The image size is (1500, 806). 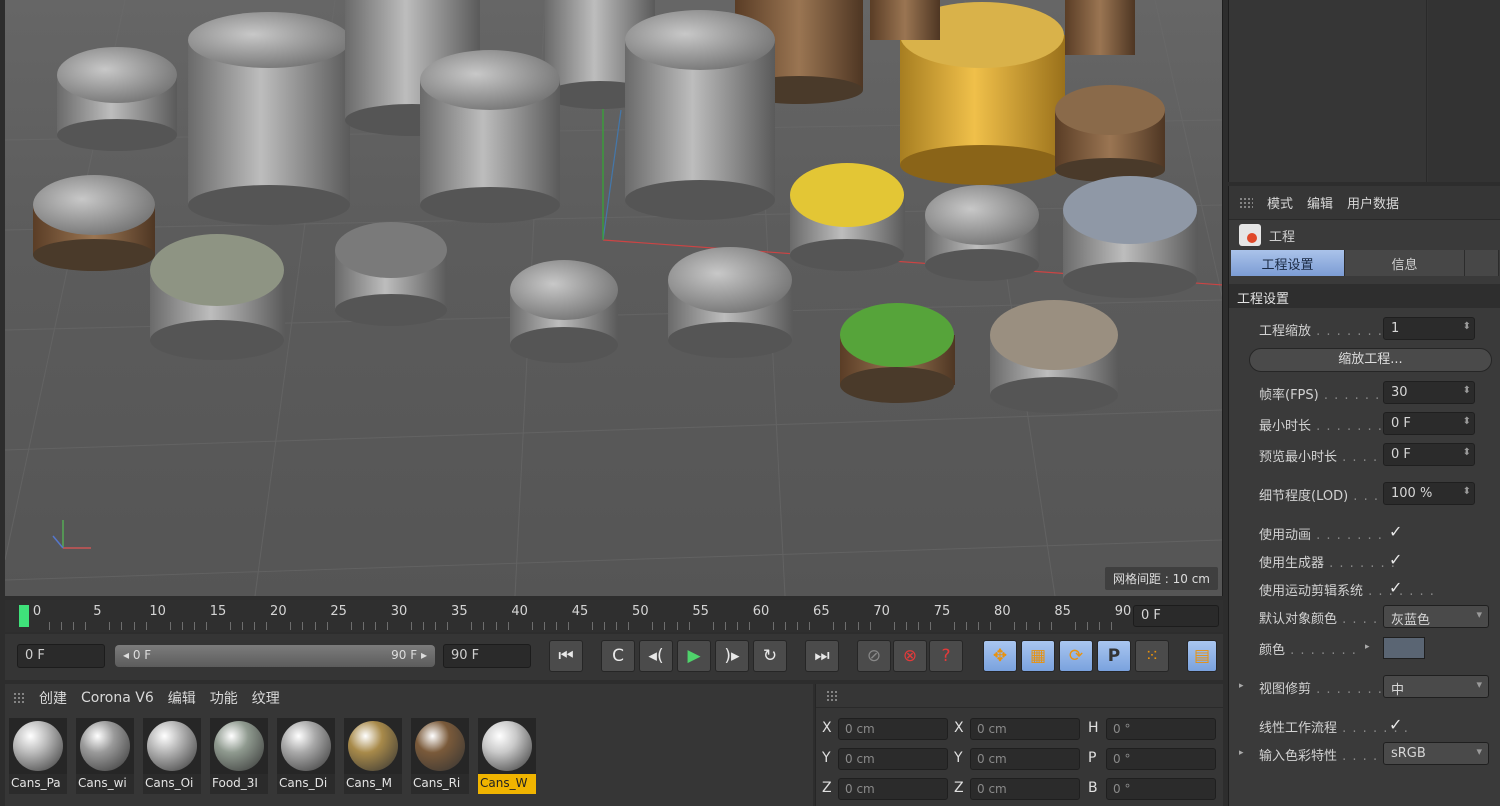 I want to click on default-object-color-dropdown: 灰蓝色, so click(x=1436, y=616).